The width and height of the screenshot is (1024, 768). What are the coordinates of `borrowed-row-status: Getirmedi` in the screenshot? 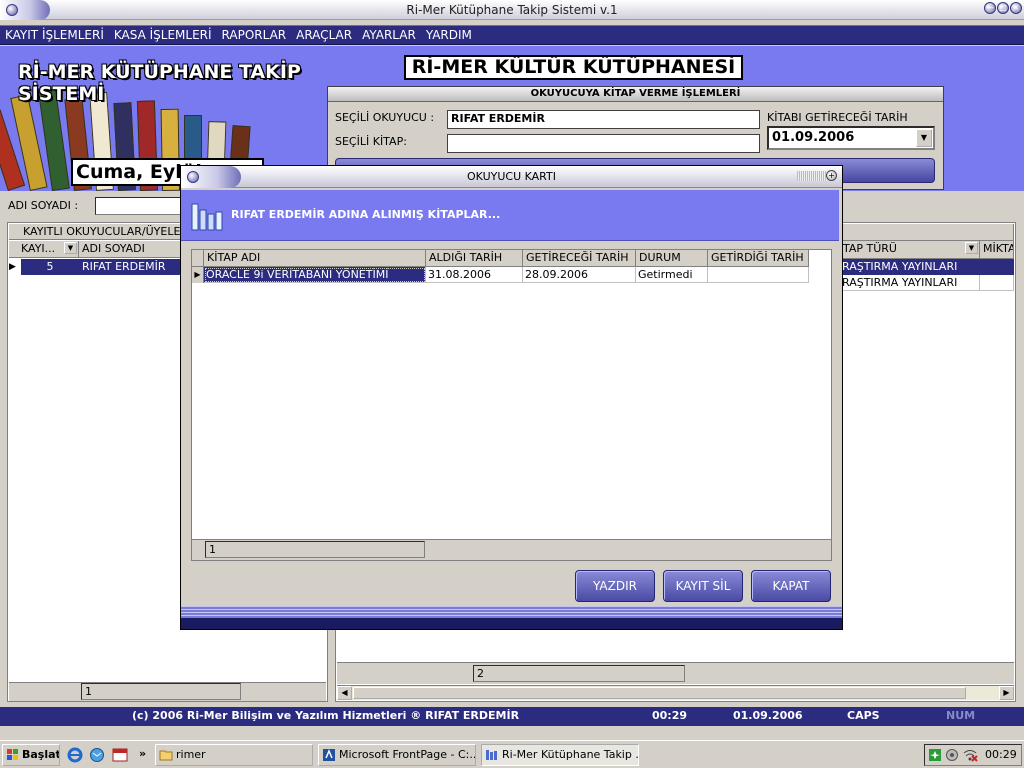 It's located at (672, 275).